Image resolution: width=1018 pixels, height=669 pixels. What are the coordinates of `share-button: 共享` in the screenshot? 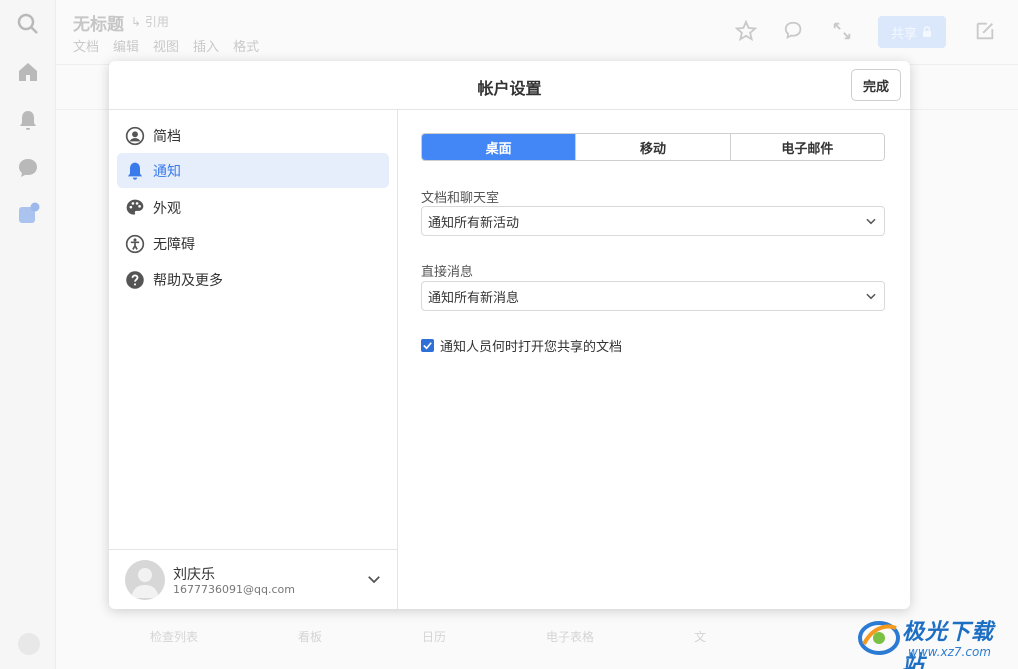 It's located at (912, 32).